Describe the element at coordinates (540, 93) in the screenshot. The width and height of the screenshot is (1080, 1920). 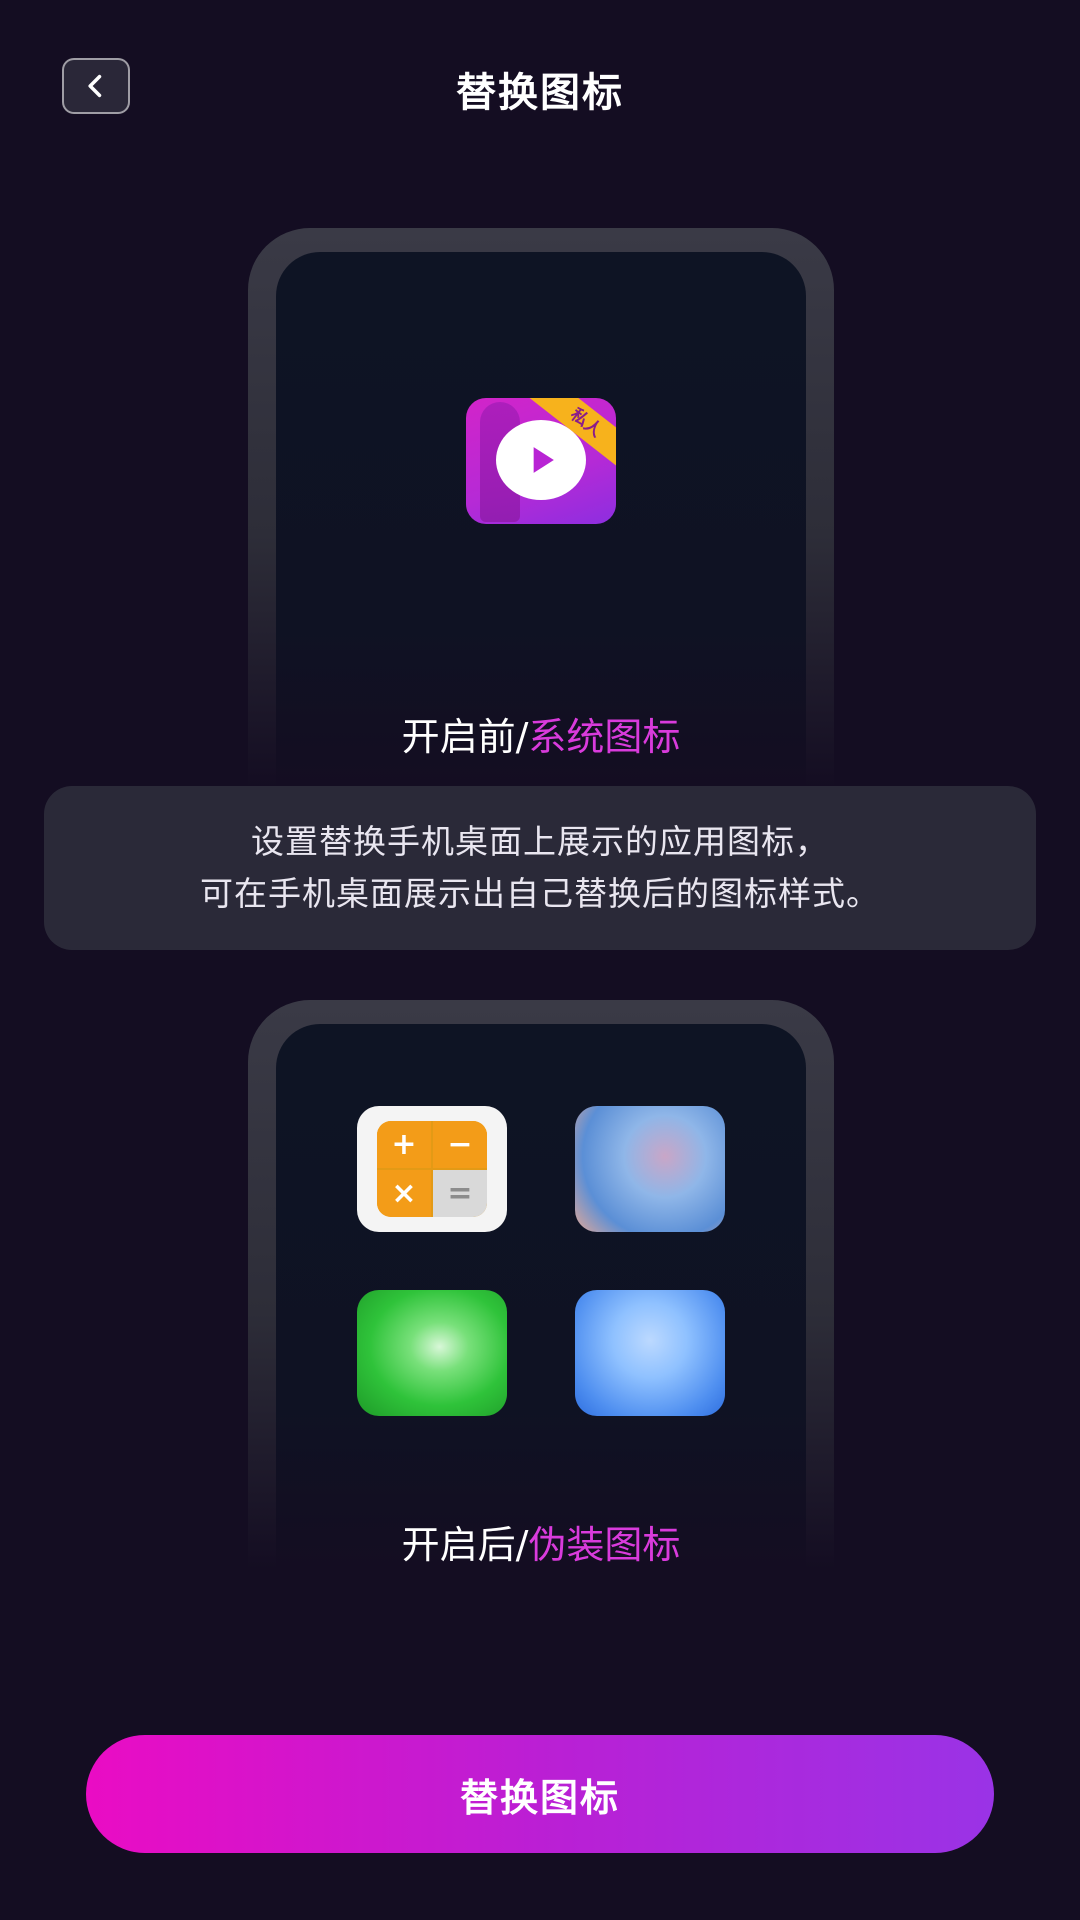
I see `page-title: 替换图标` at that location.